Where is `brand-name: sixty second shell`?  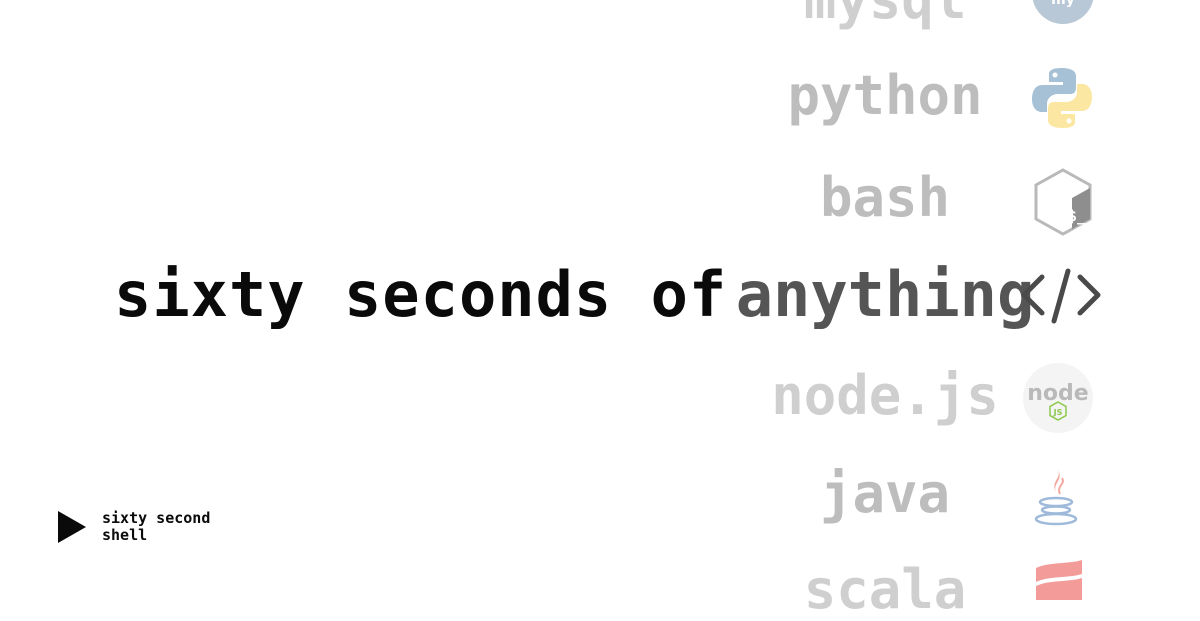
brand-name: sixty second shell is located at coordinates (156, 526).